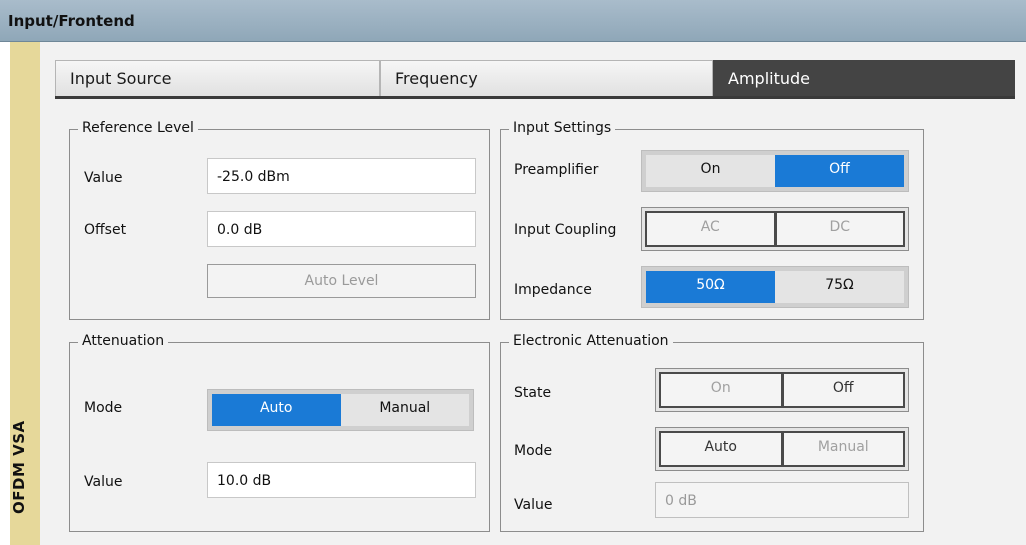  I want to click on field-value: 10.0 dB, so click(244, 481).